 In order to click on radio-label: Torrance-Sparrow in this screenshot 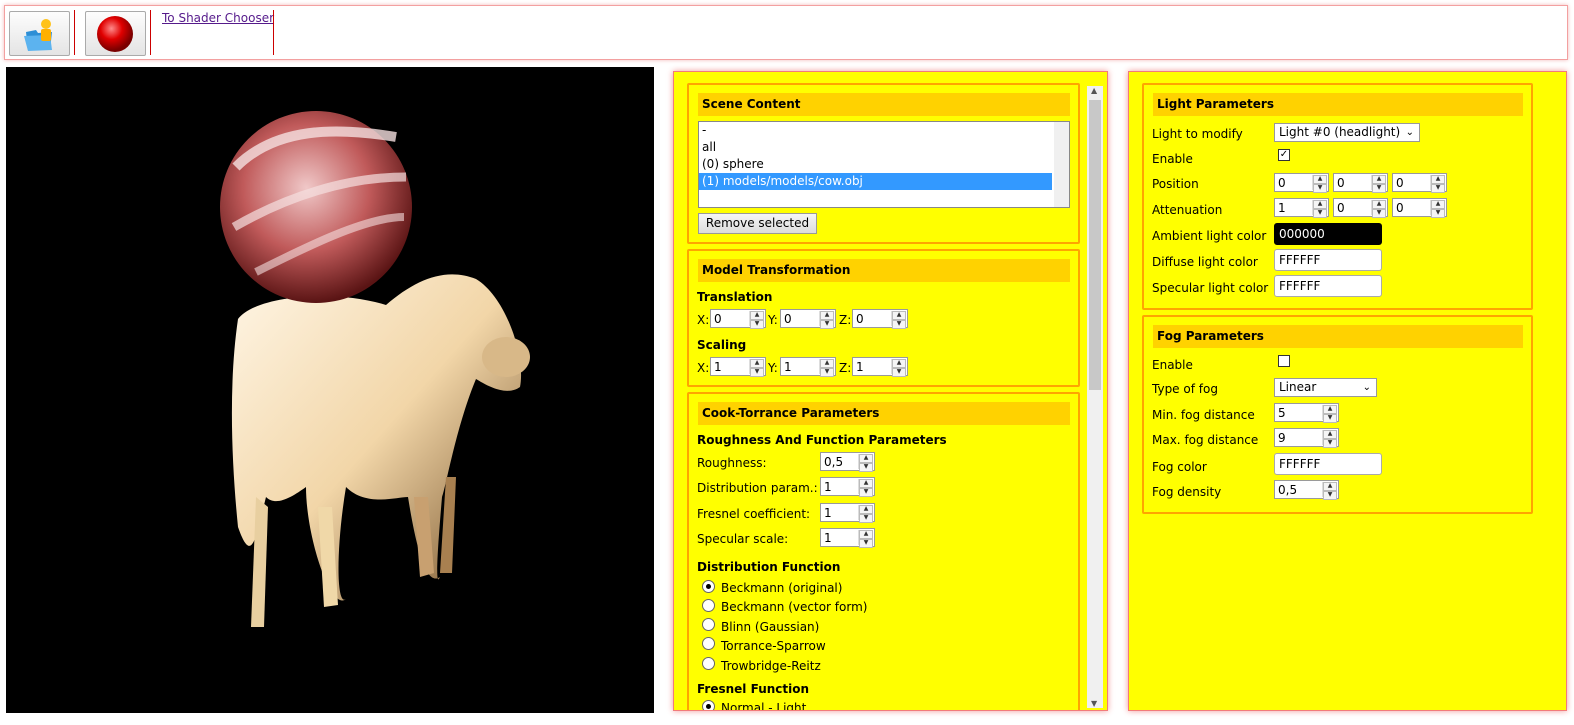, I will do `click(773, 646)`.